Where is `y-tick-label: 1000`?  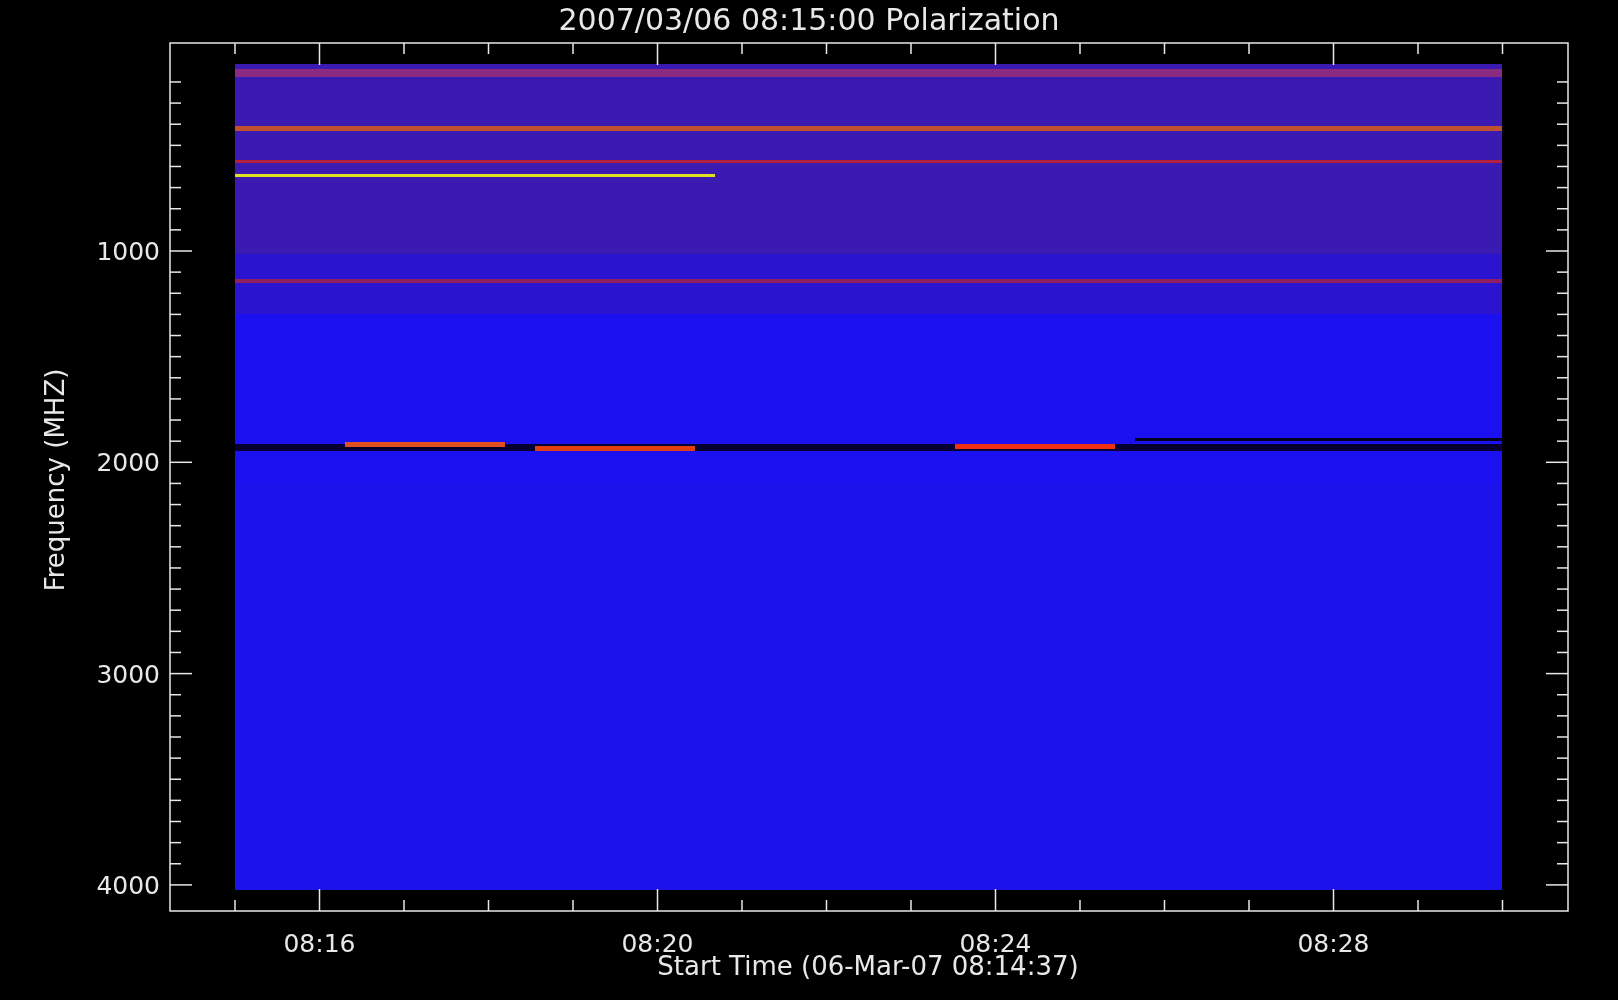 y-tick-label: 1000 is located at coordinates (128, 251).